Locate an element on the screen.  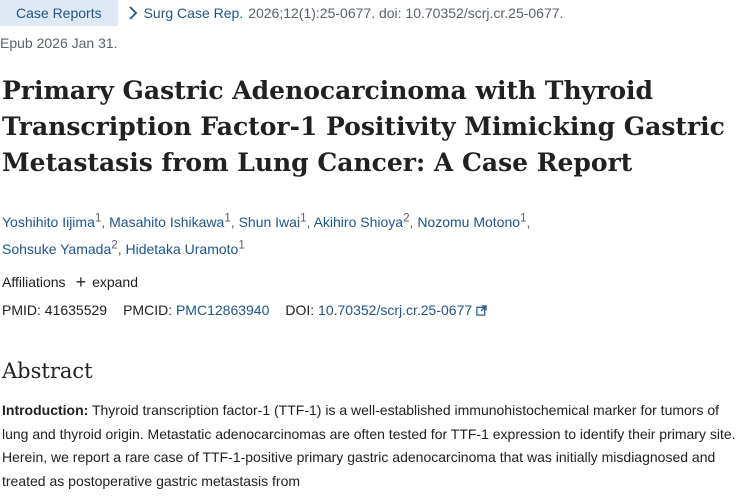
author-item: Hidetaka Uramoto1 is located at coordinates (185, 248).